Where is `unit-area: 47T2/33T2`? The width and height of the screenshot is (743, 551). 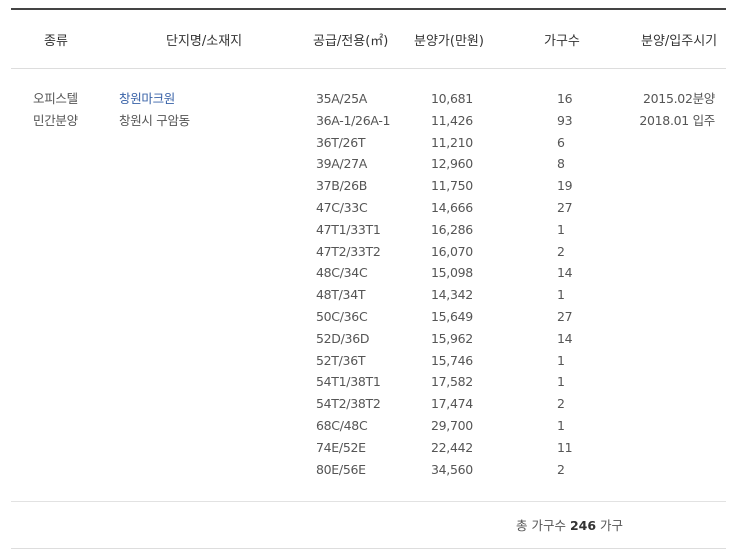 unit-area: 47T2/33T2 is located at coordinates (348, 251).